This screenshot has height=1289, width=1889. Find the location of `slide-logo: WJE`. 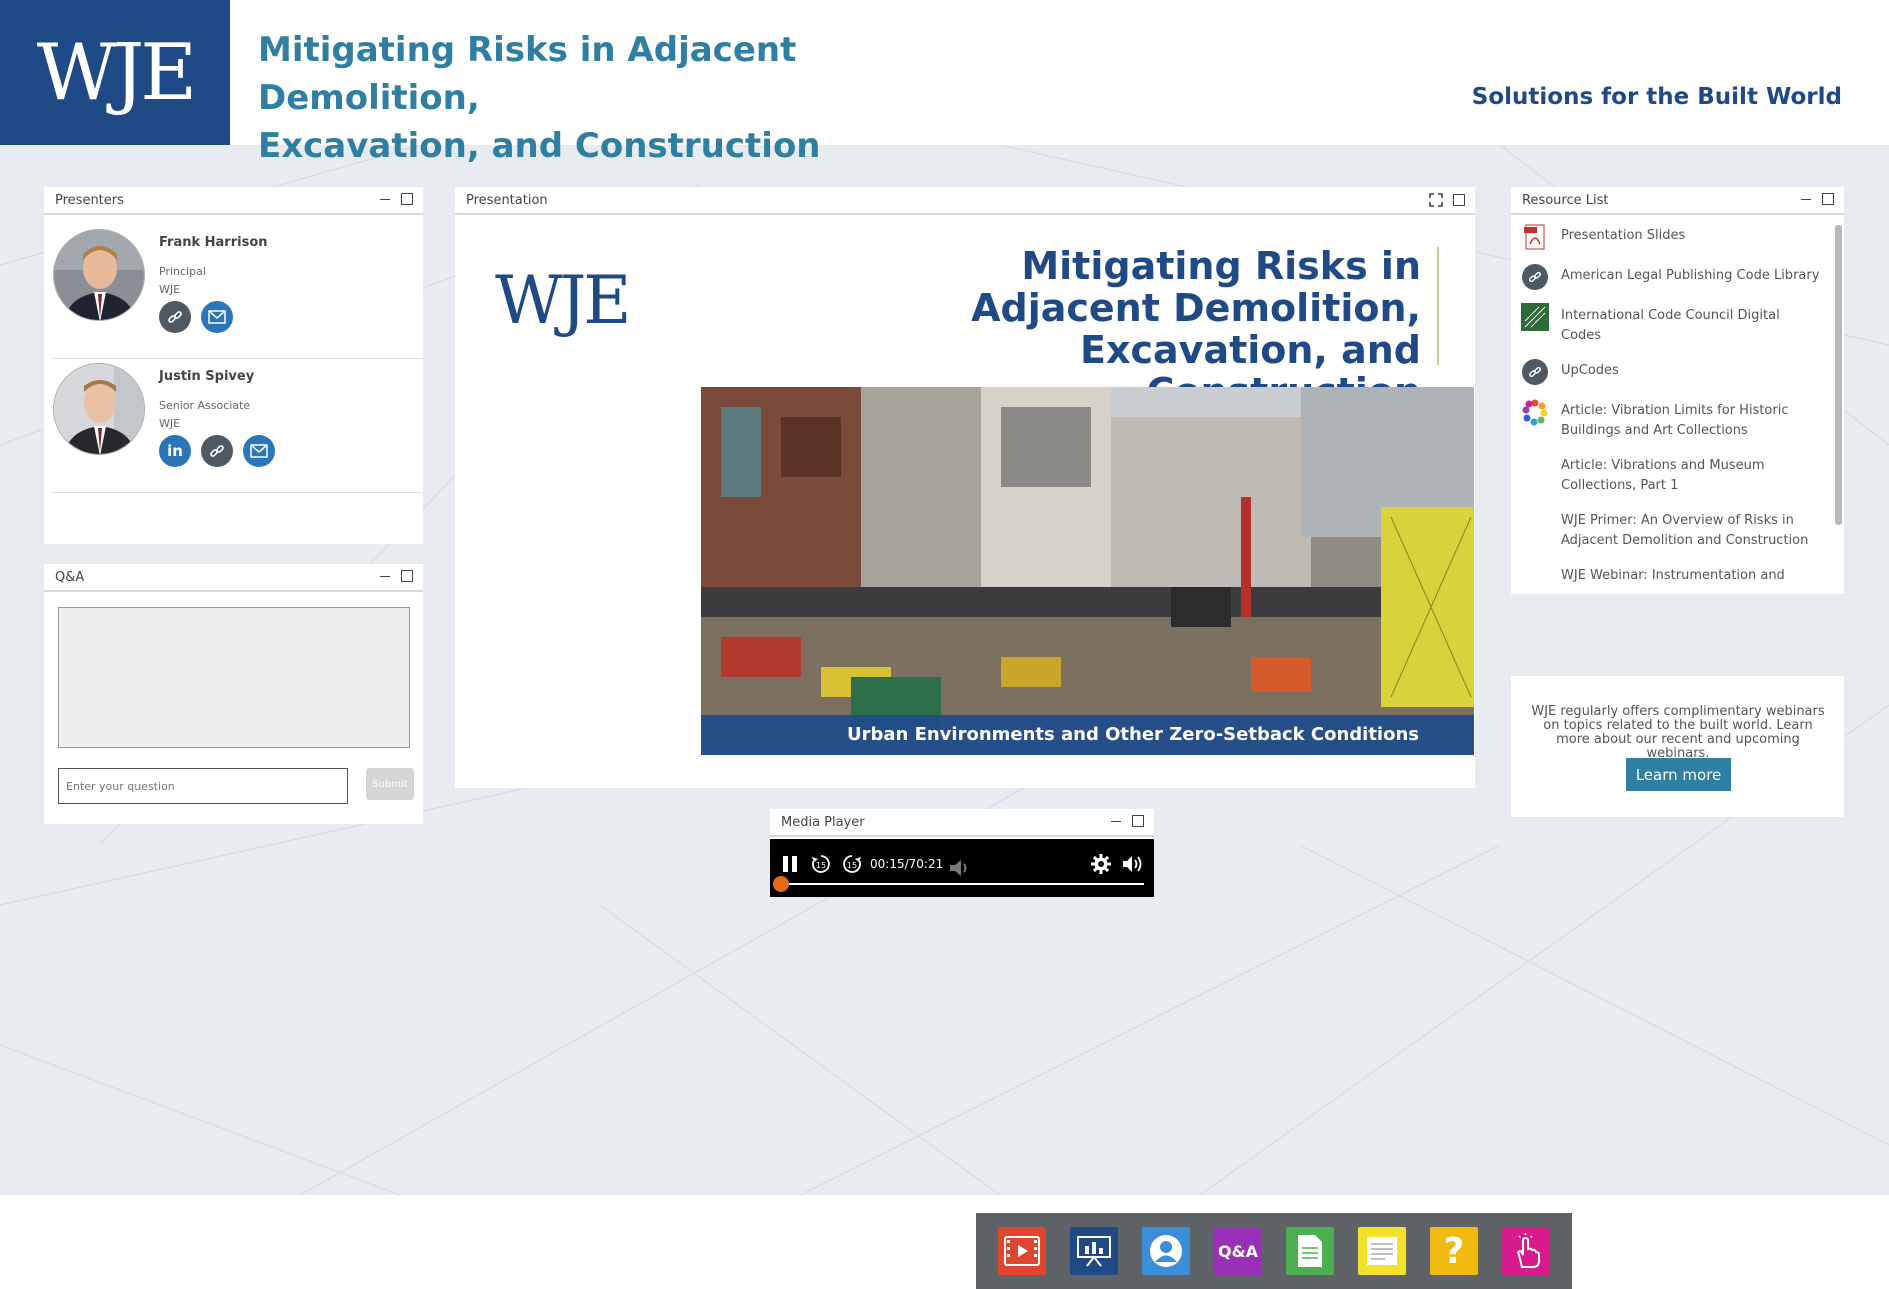

slide-logo: WJE is located at coordinates (563, 300).